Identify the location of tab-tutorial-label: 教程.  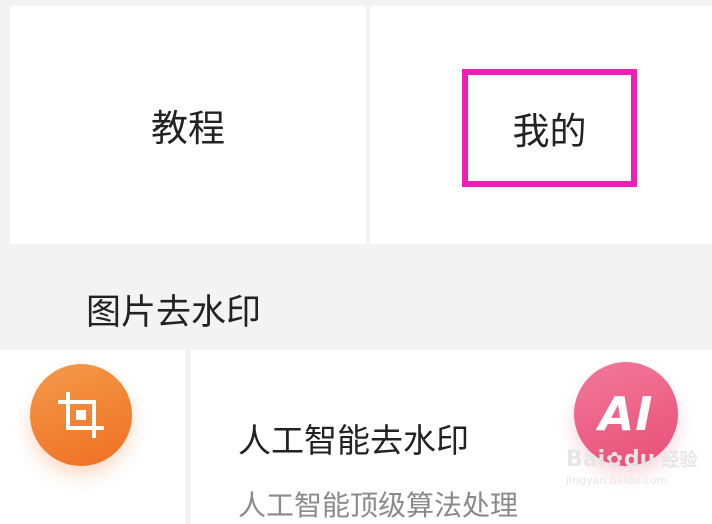
(188, 128).